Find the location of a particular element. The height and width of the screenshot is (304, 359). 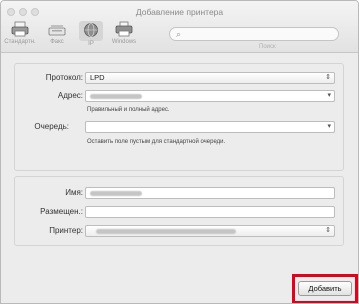

toolbar-default-button: Стандартн. is located at coordinates (20, 33).